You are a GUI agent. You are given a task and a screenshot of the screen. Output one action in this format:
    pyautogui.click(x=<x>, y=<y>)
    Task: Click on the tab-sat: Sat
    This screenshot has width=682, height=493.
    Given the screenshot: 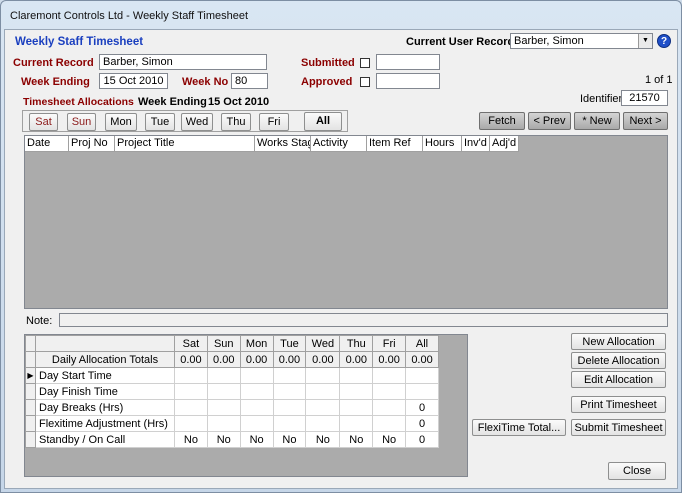 What is the action you would take?
    pyautogui.click(x=43, y=122)
    